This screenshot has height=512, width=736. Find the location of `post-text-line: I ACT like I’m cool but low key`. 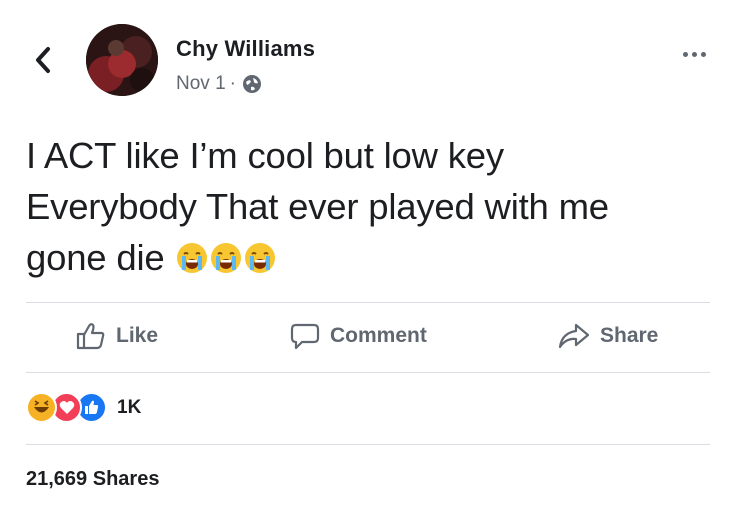

post-text-line: I ACT like I’m cool but low key is located at coordinates (265, 155).